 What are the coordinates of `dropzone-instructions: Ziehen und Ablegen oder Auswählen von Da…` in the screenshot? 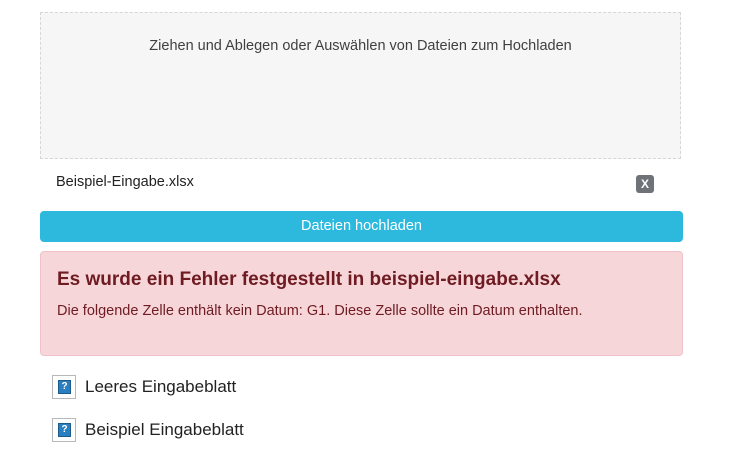 It's located at (360, 46).